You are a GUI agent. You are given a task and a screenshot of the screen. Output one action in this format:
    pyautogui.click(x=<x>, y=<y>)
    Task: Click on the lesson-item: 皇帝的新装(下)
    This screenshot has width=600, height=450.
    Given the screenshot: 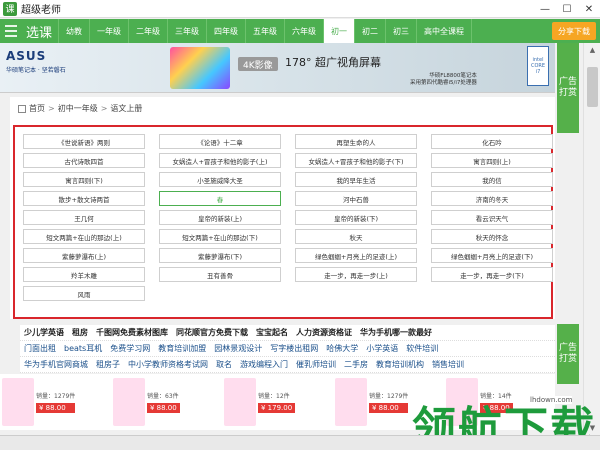 What is the action you would take?
    pyautogui.click(x=356, y=217)
    